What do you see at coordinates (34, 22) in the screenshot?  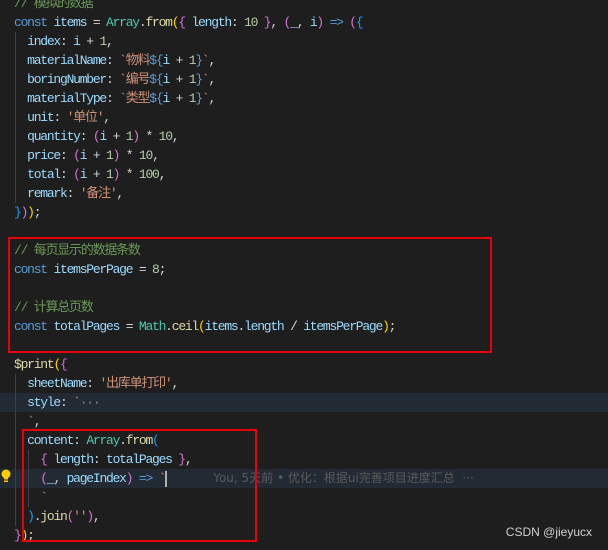 I see `code-token: const` at bounding box center [34, 22].